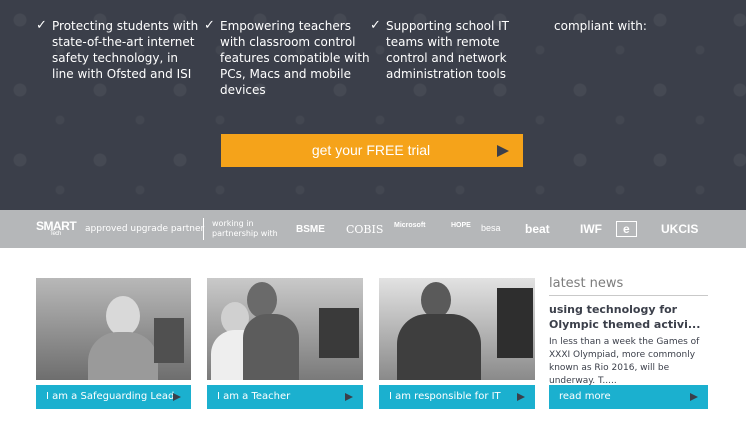  Describe the element at coordinates (410, 225) in the screenshot. I see `microsoft-logo: Microsoft` at that location.